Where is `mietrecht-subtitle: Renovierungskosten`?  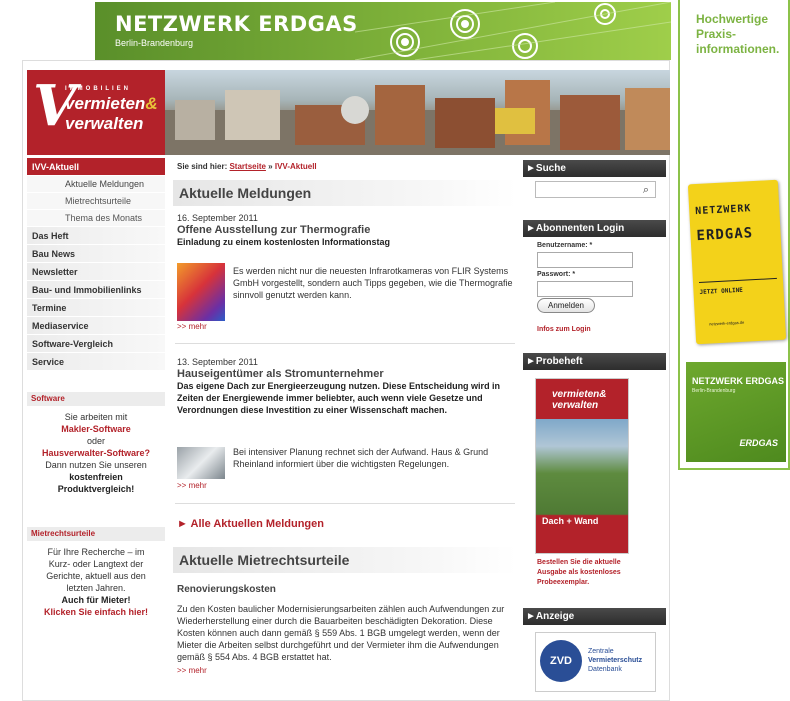 mietrecht-subtitle: Renovierungskosten is located at coordinates (345, 589).